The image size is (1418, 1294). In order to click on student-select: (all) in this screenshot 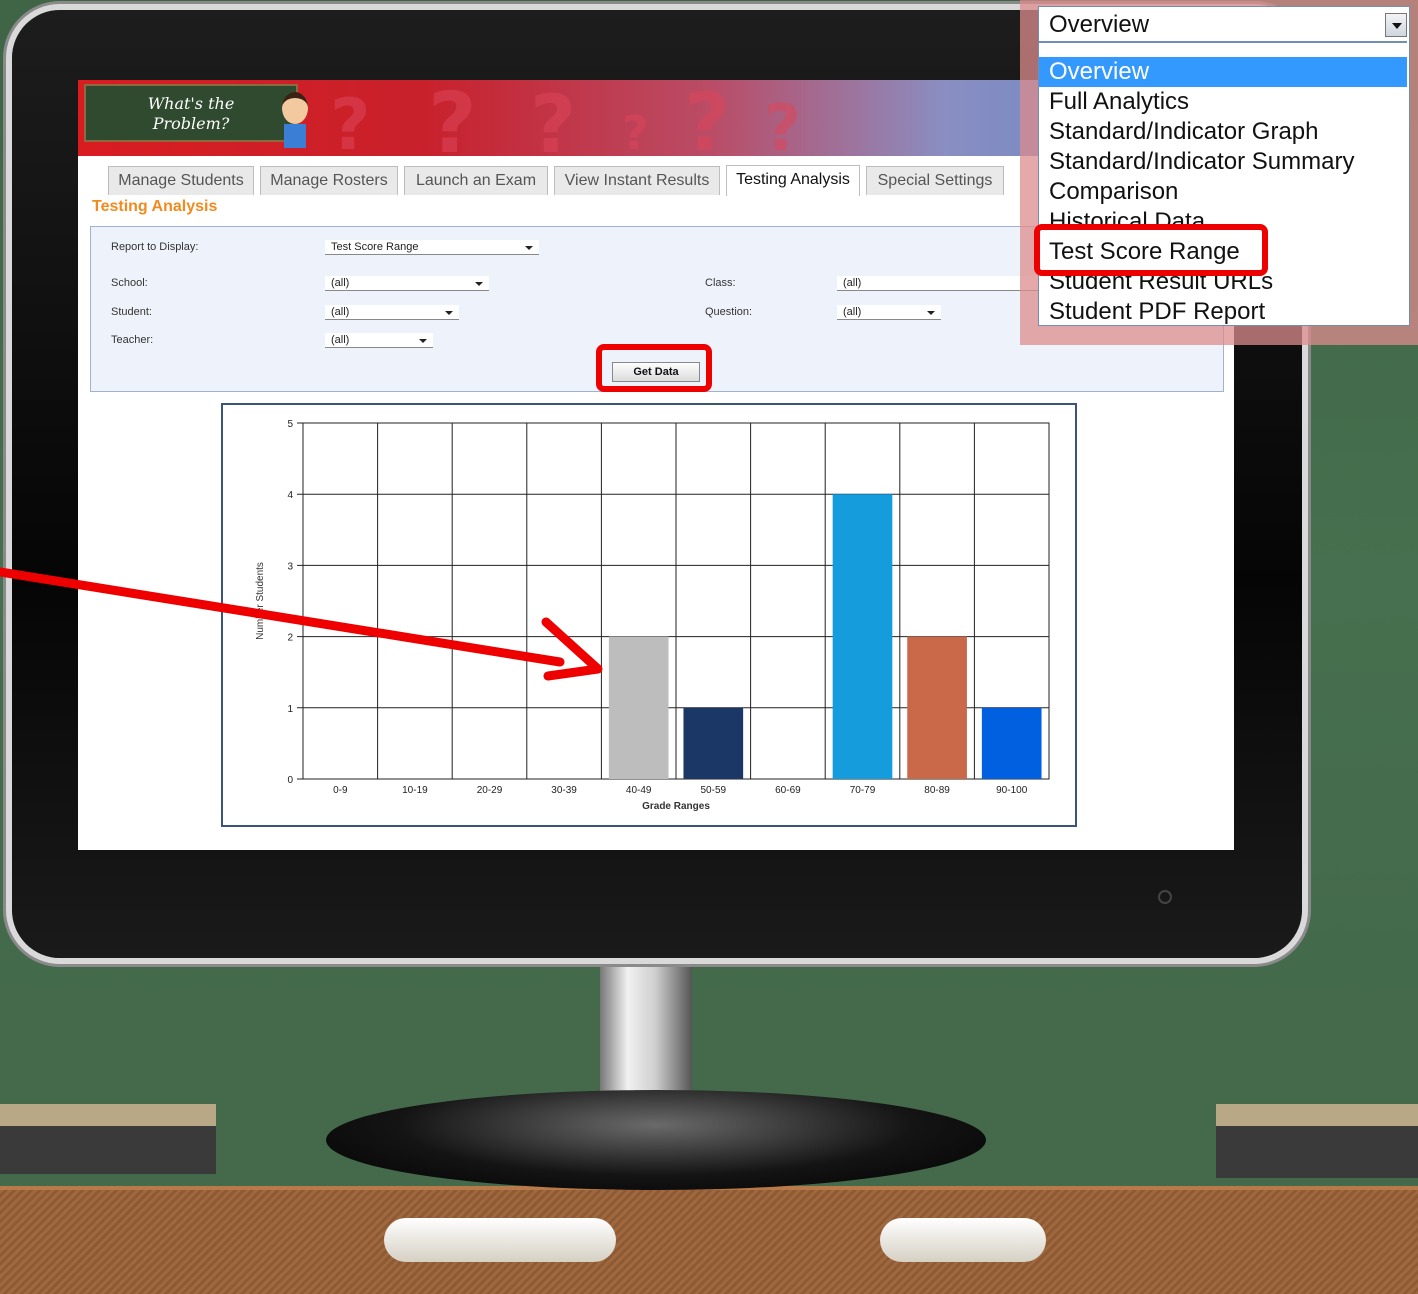, I will do `click(392, 312)`.